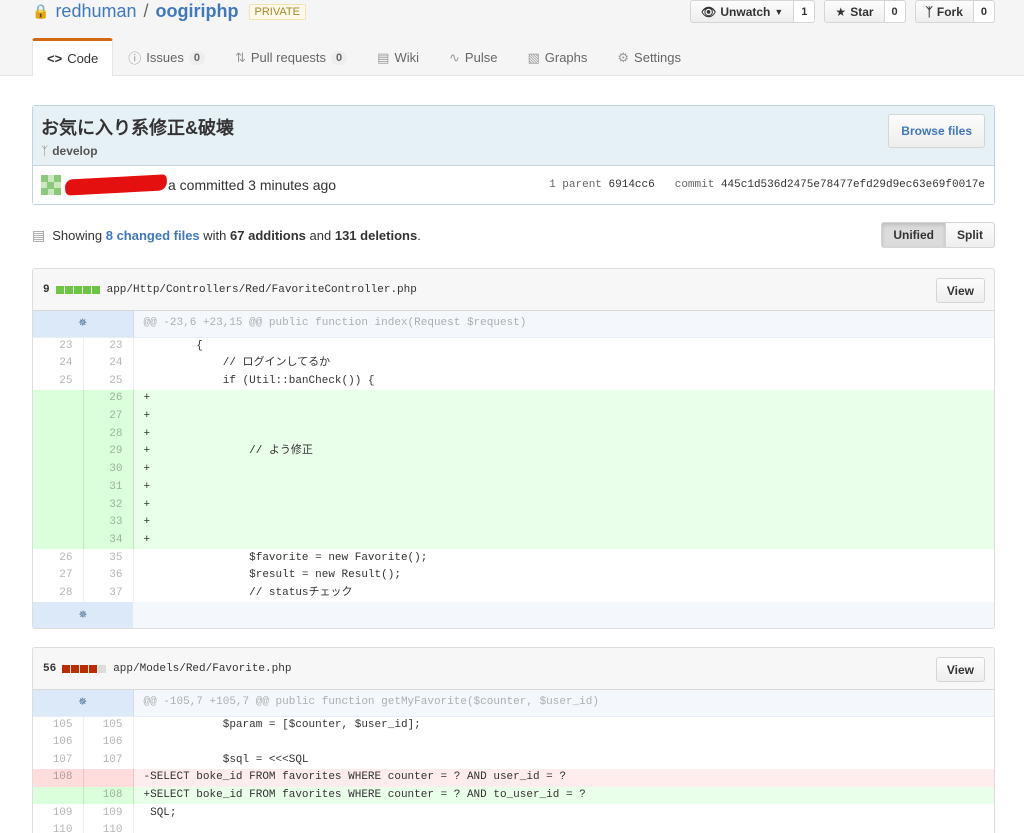 Image resolution: width=1024 pixels, height=833 pixels. Describe the element at coordinates (108, 575) in the screenshot. I see `new-line-number: 36` at that location.